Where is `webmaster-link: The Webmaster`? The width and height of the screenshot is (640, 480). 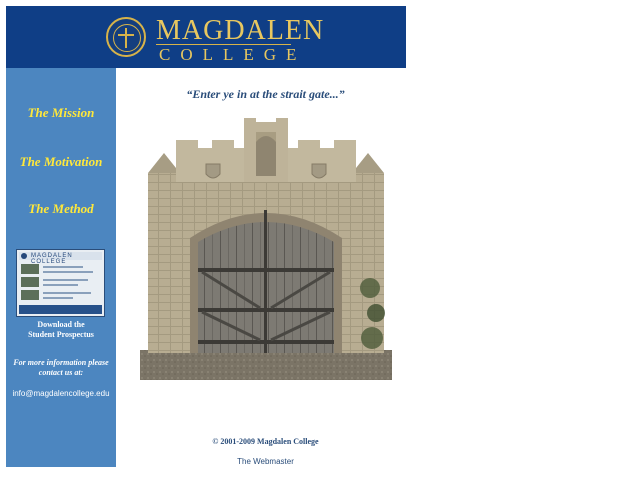 webmaster-link: The Webmaster is located at coordinates (265, 461).